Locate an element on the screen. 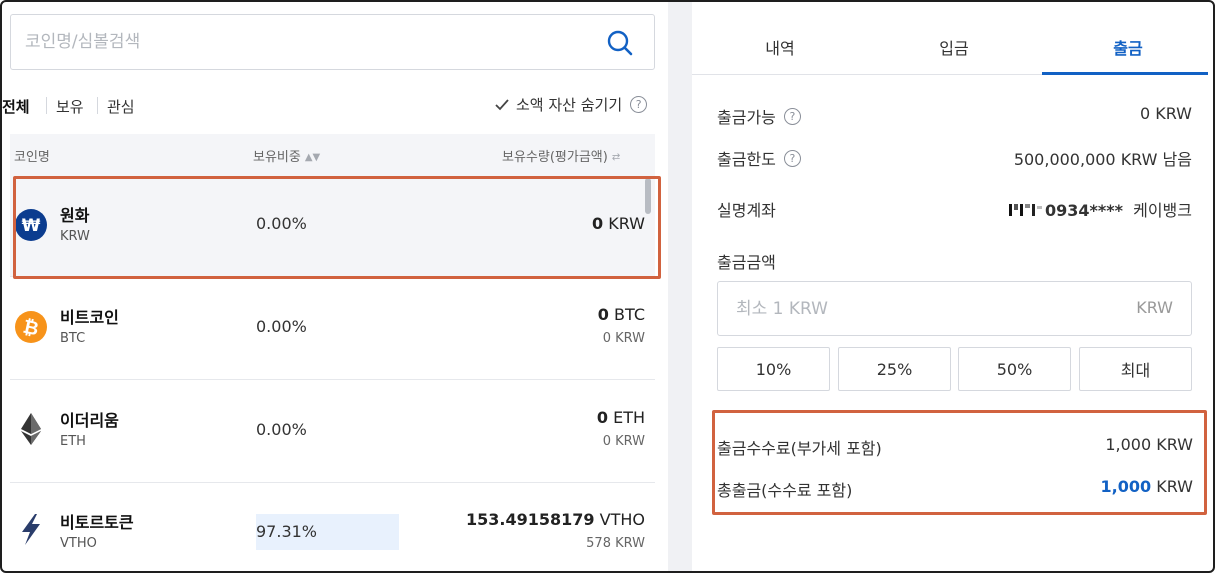 The height and width of the screenshot is (573, 1215). total-value: 1,000 KRW is located at coordinates (1147, 486).